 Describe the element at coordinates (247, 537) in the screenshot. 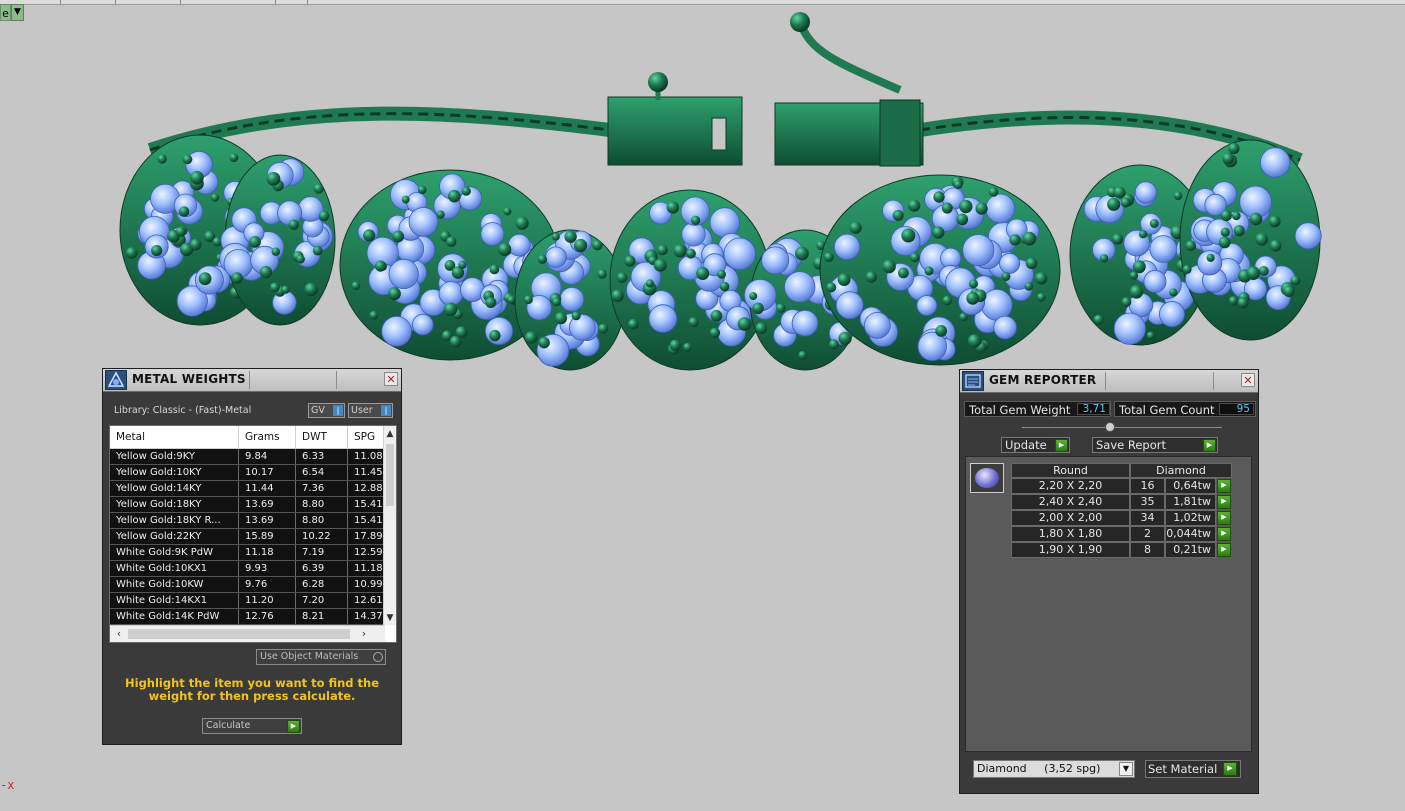

I see `table-row: Yellow Gold:22KY 15.89 10.22 17.89` at that location.